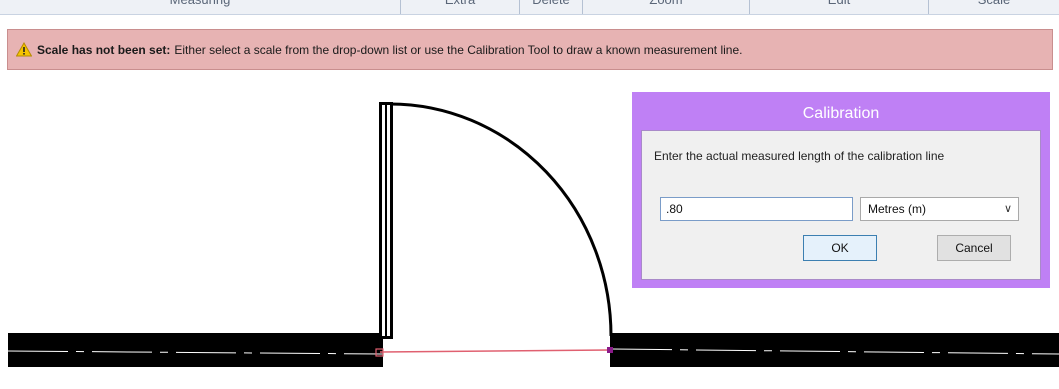  I want to click on unit-select-value: Metres (m), so click(897, 209).